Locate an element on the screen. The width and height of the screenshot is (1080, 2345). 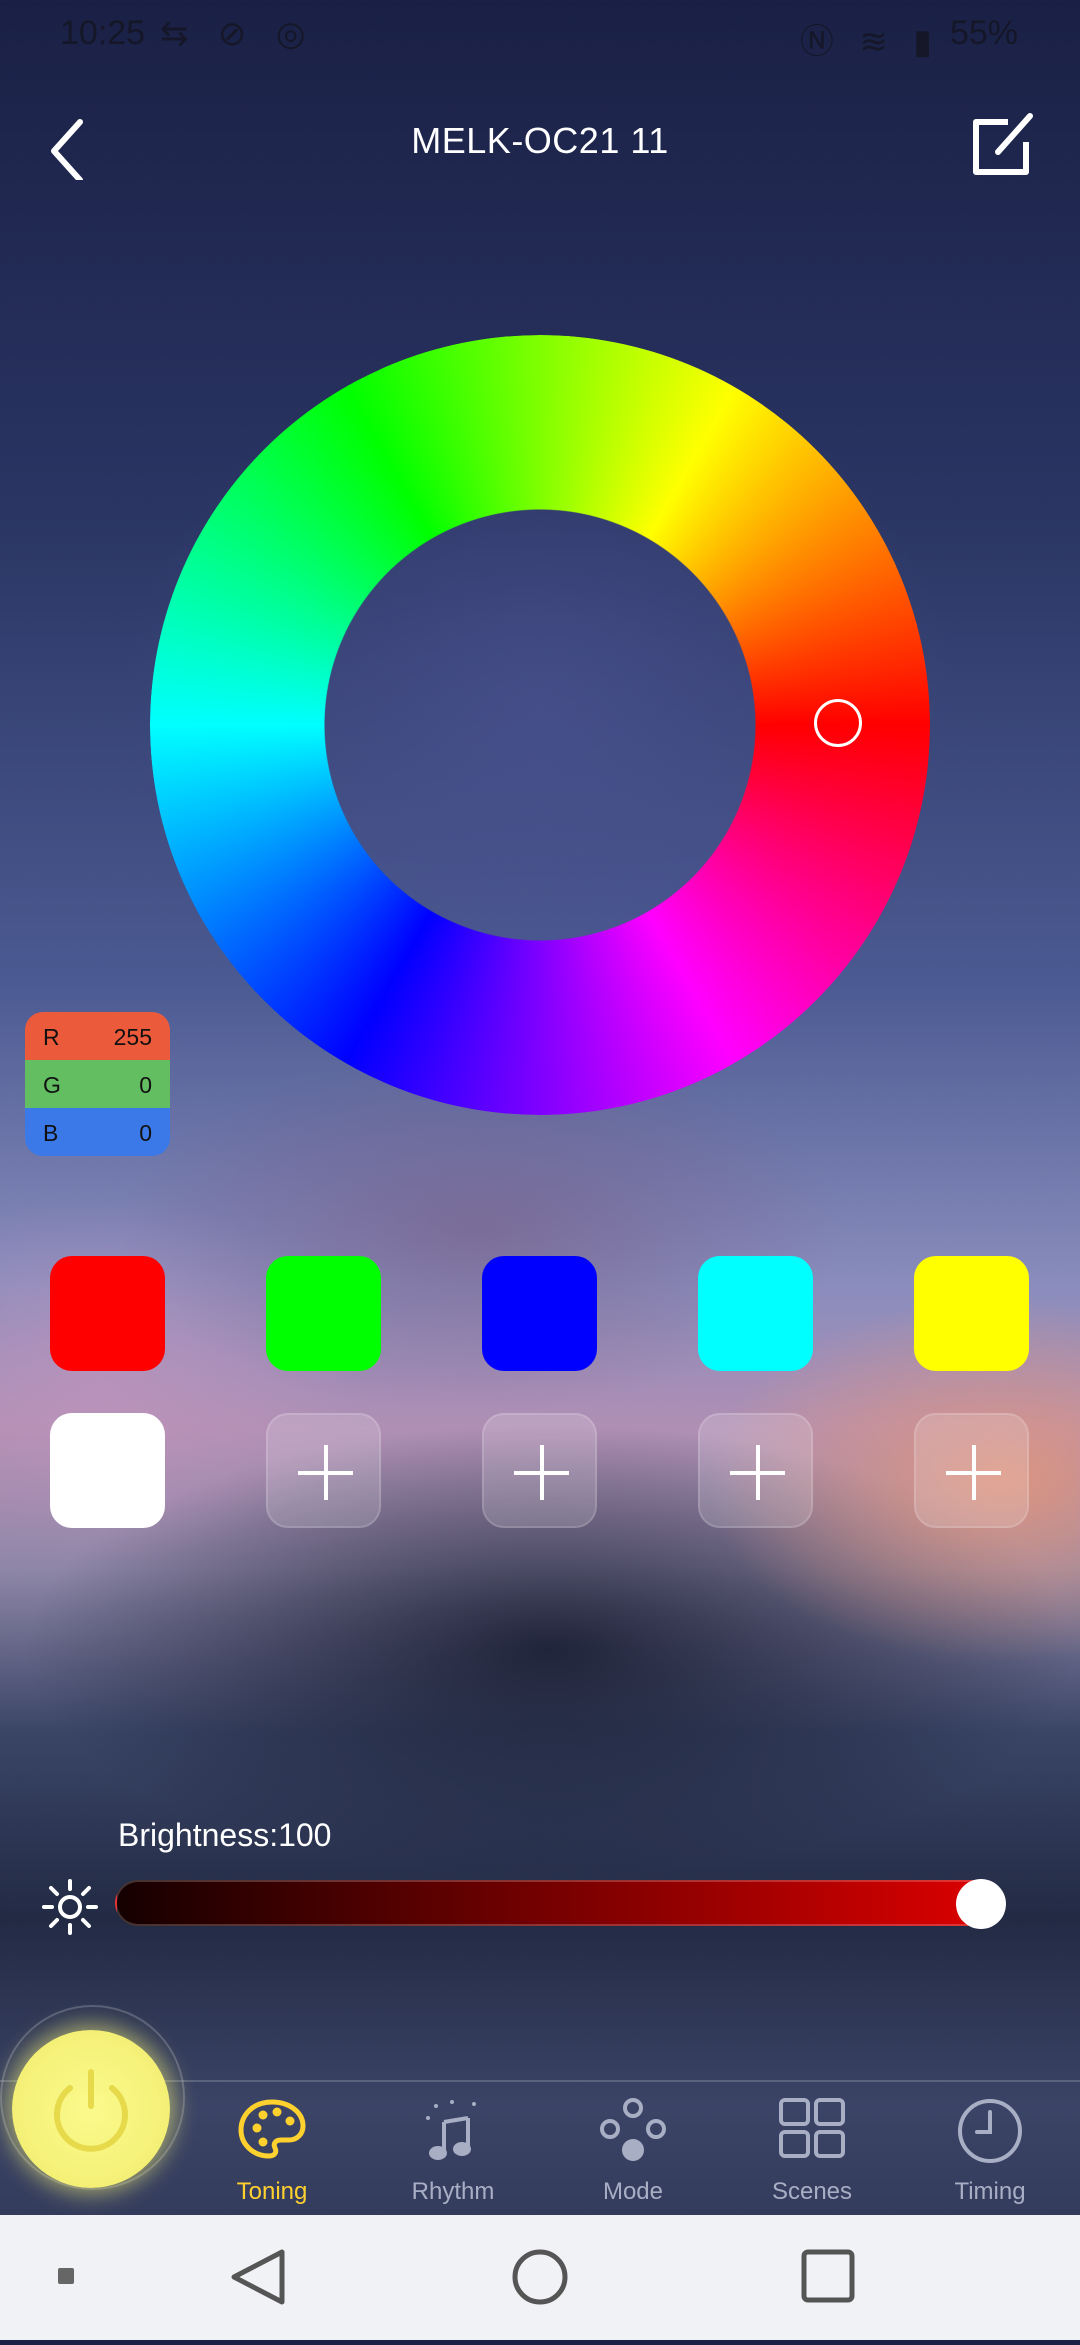
swatch-white is located at coordinates (107, 1470).